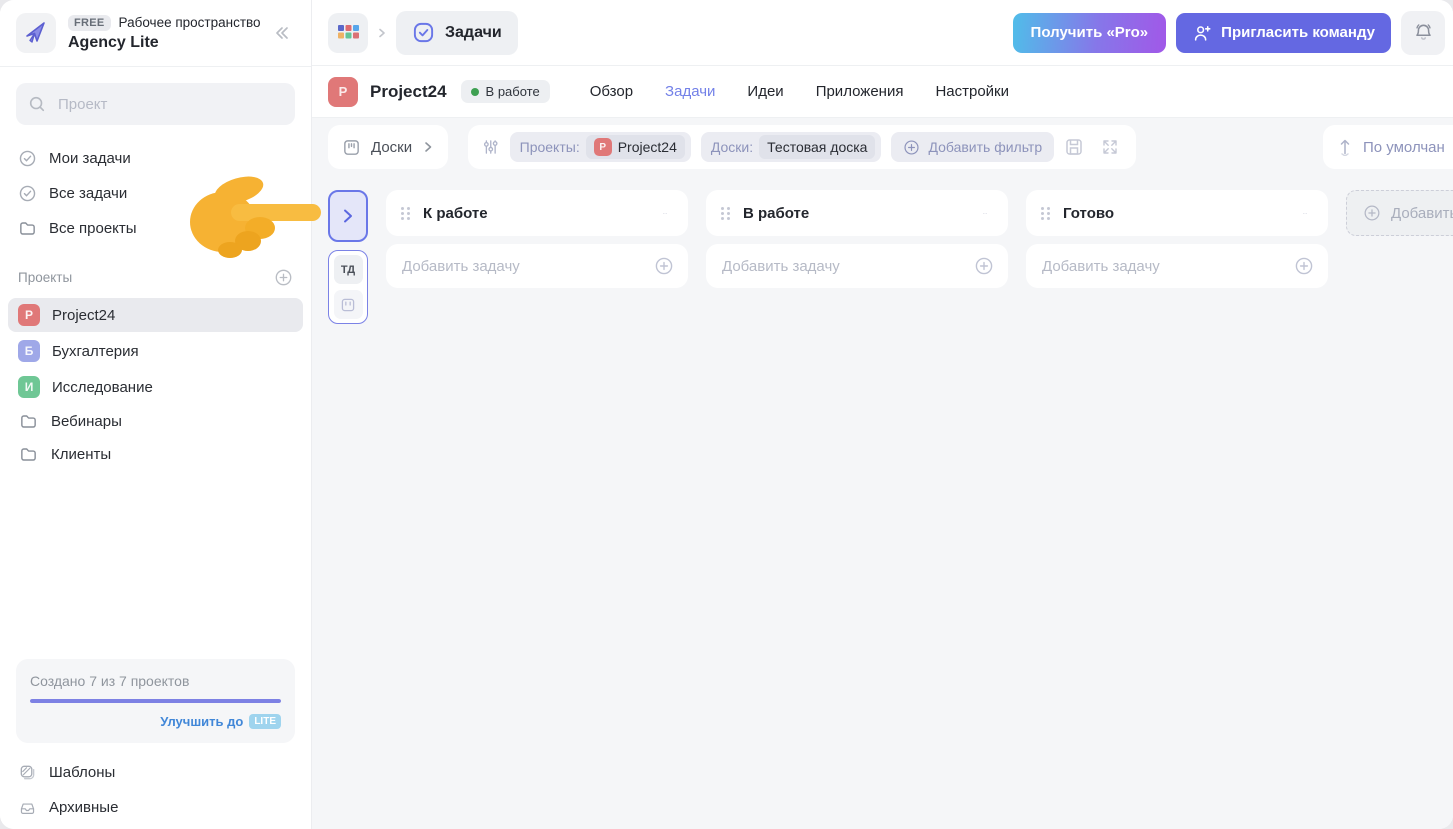  I want to click on workspace-meta: FREE Рабочее пространство Agency Lite, so click(164, 33).